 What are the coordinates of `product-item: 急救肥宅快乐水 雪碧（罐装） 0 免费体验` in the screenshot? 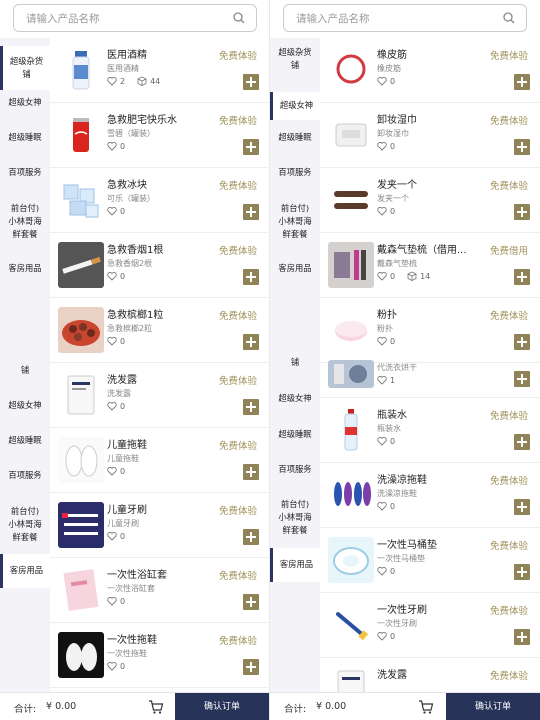 It's located at (159, 135).